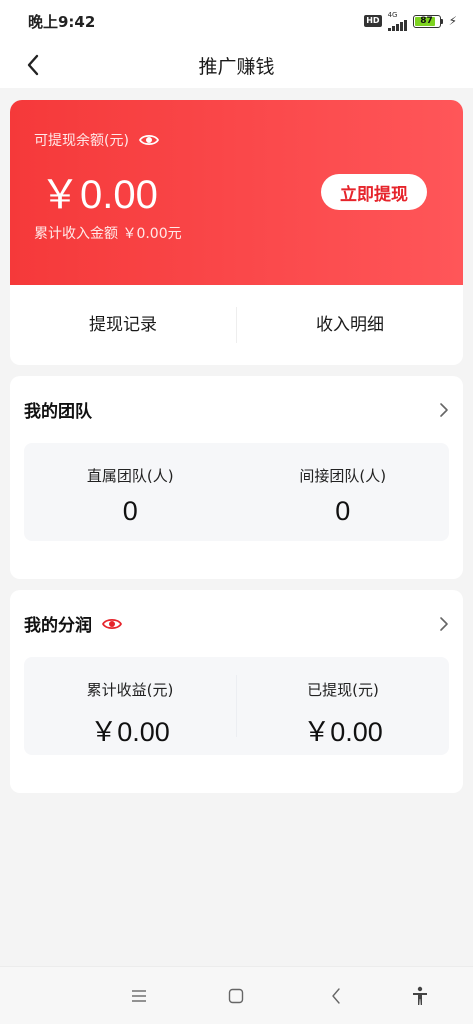 Image resolution: width=473 pixels, height=1024 pixels. What do you see at coordinates (130, 511) in the screenshot?
I see `direct-team-value: 0` at bounding box center [130, 511].